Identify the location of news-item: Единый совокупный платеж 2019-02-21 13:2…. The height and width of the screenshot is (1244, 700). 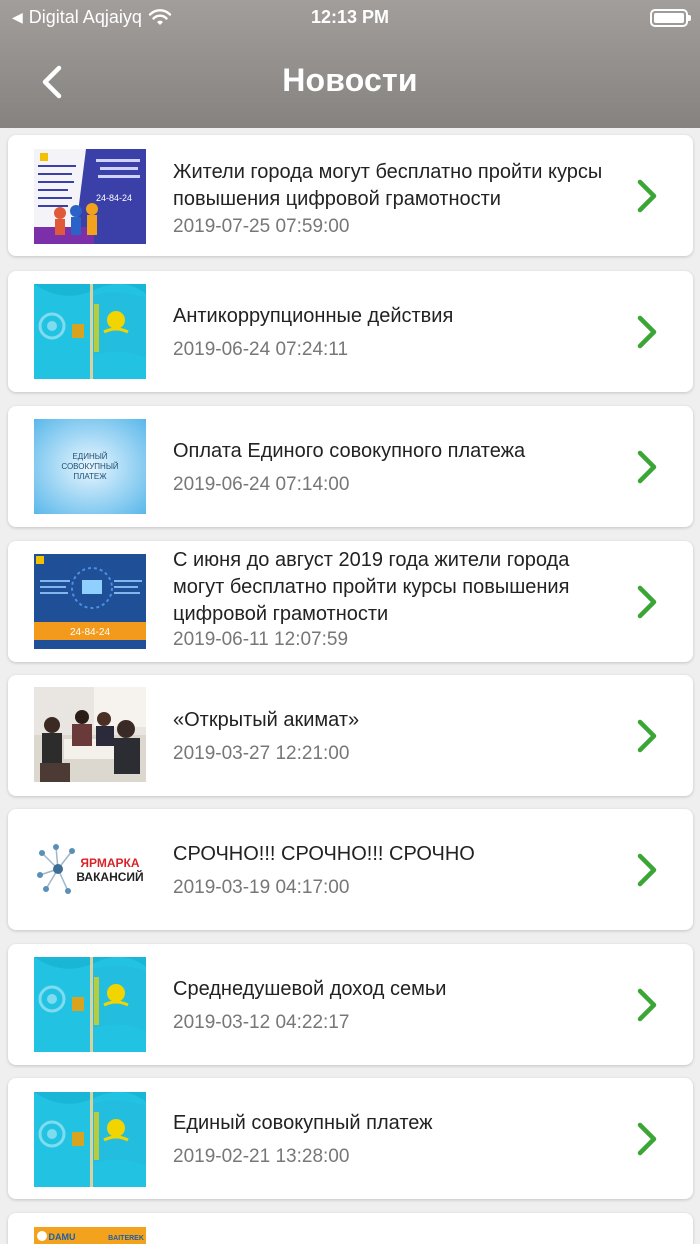
(350, 1138).